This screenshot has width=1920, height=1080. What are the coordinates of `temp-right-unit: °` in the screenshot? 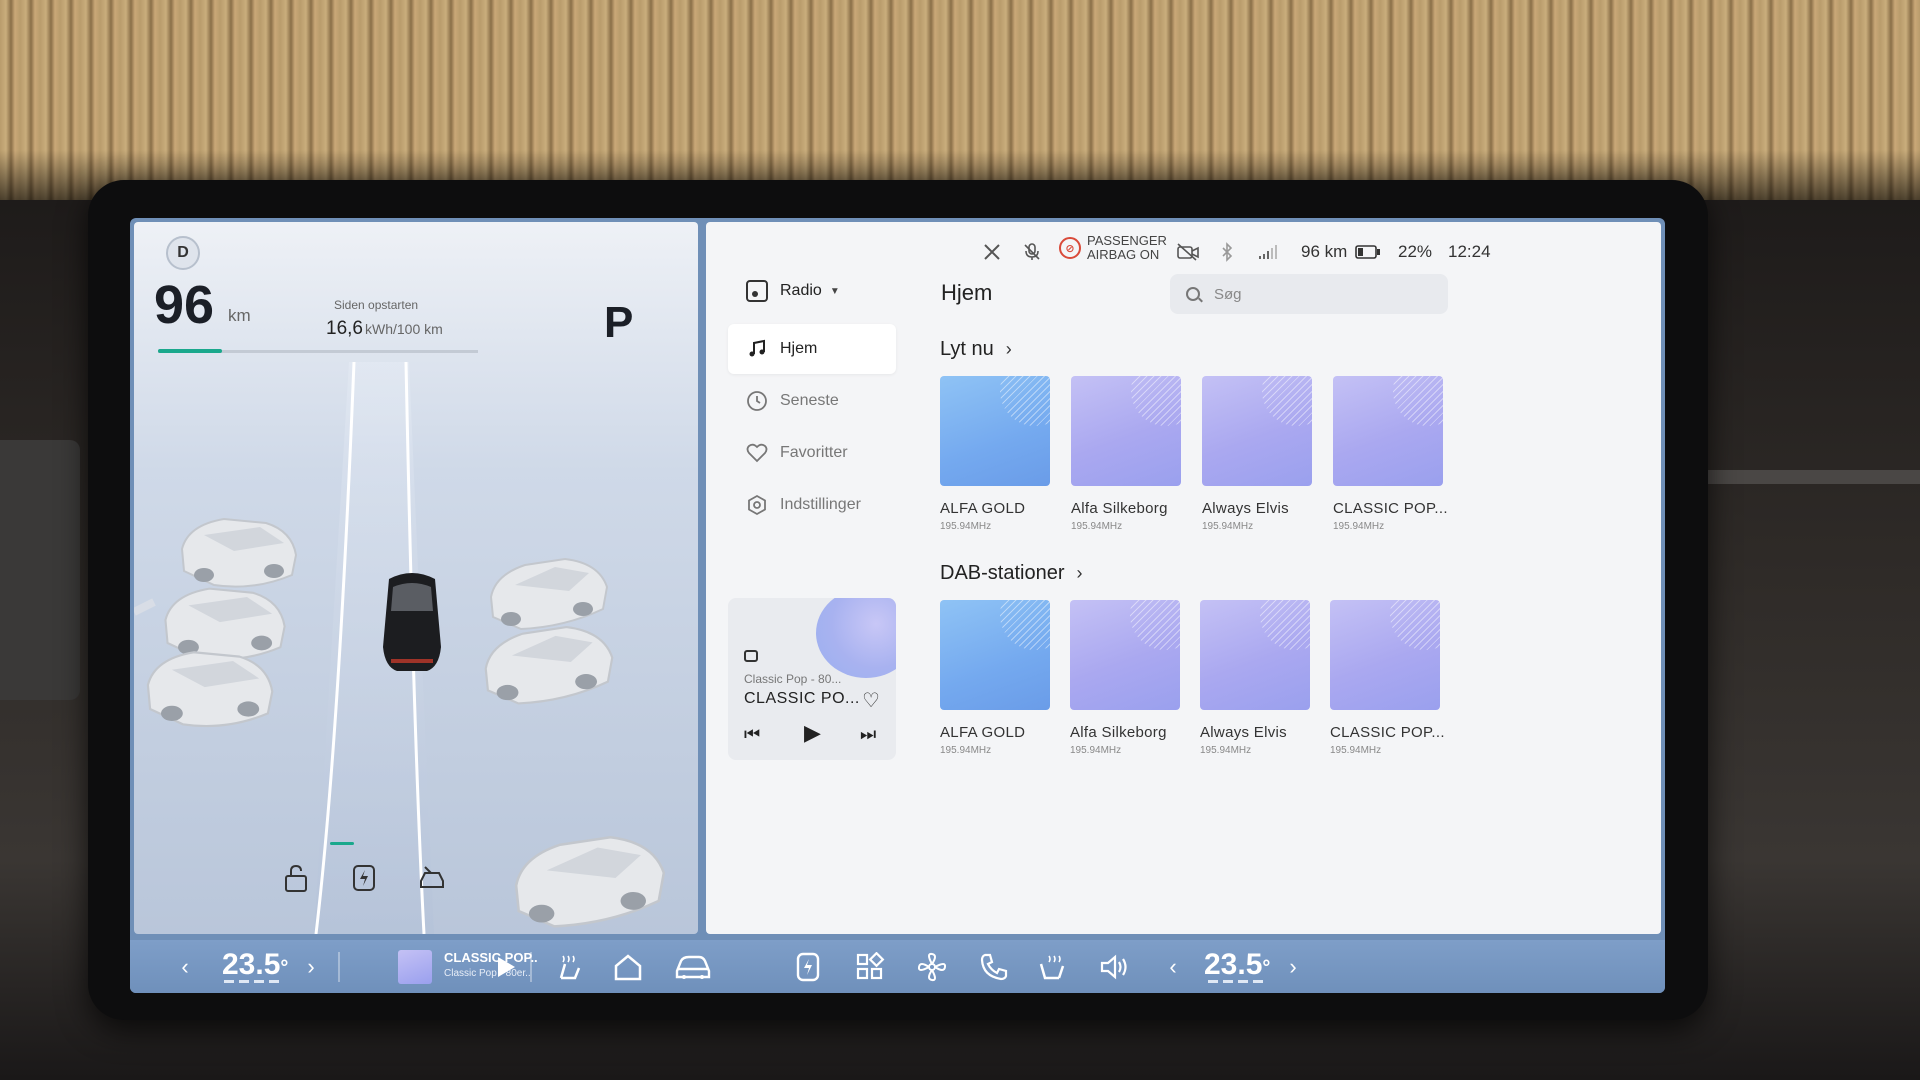 It's located at (1266, 968).